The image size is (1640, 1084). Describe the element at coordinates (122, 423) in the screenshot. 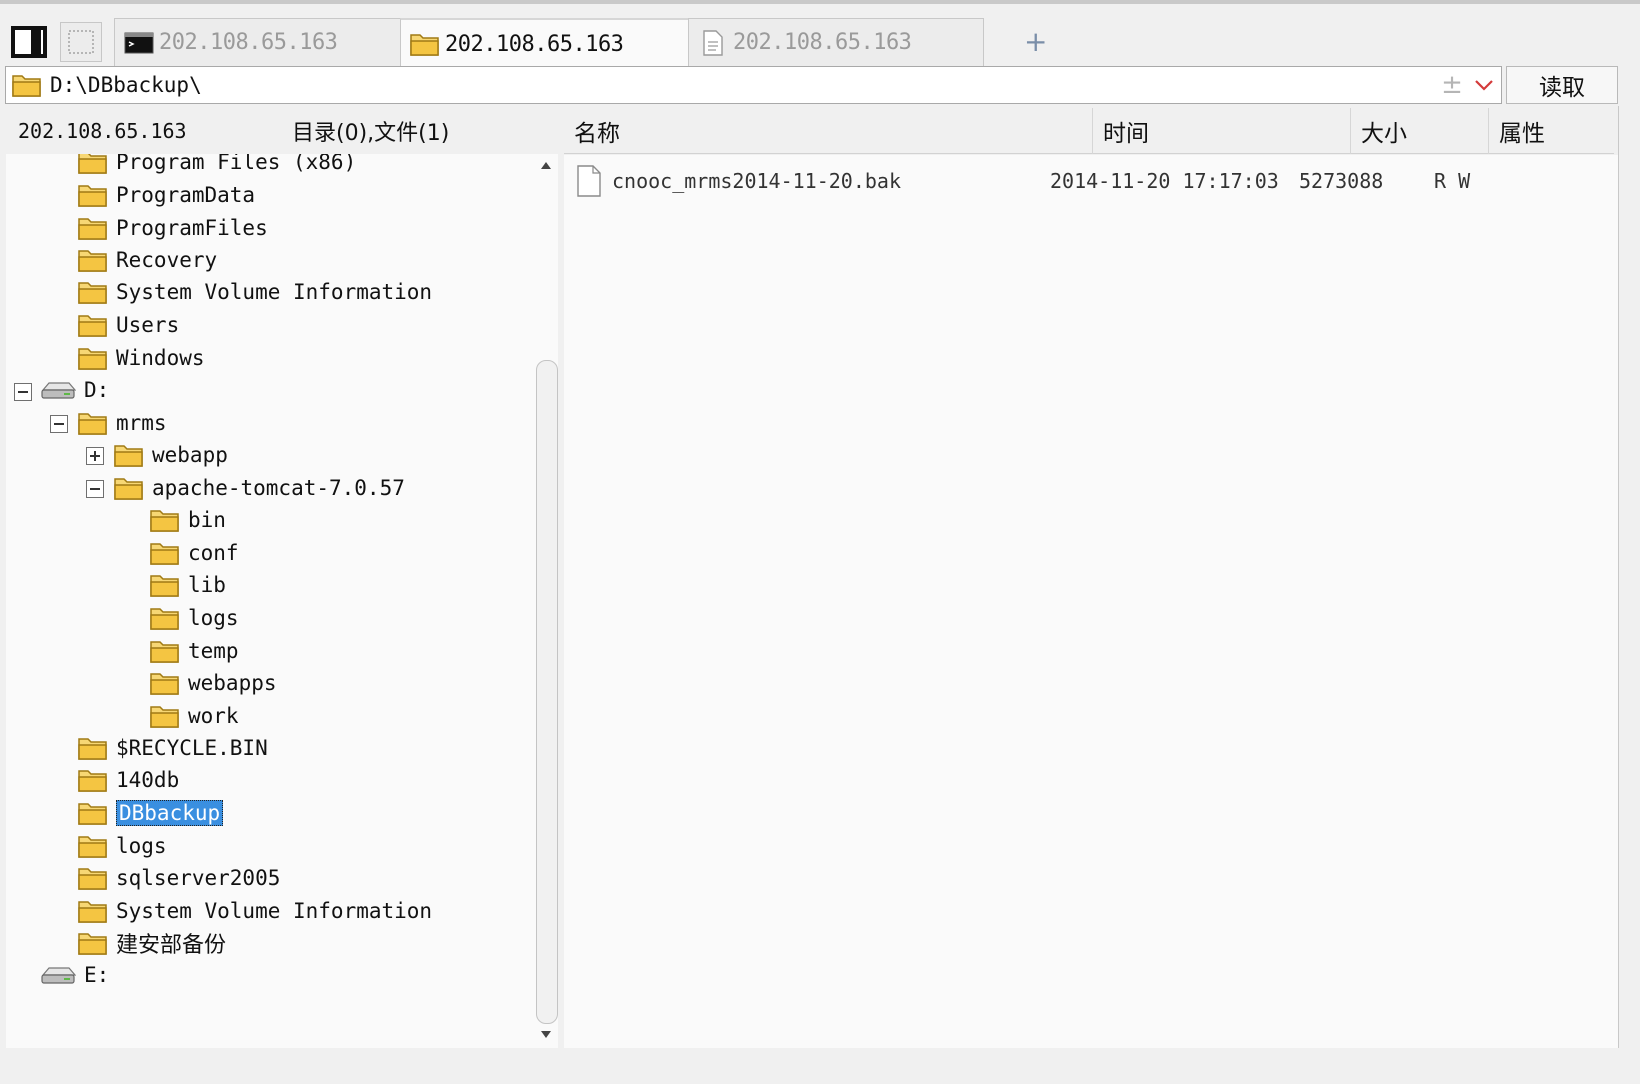

I see `tree-node: mrms` at that location.